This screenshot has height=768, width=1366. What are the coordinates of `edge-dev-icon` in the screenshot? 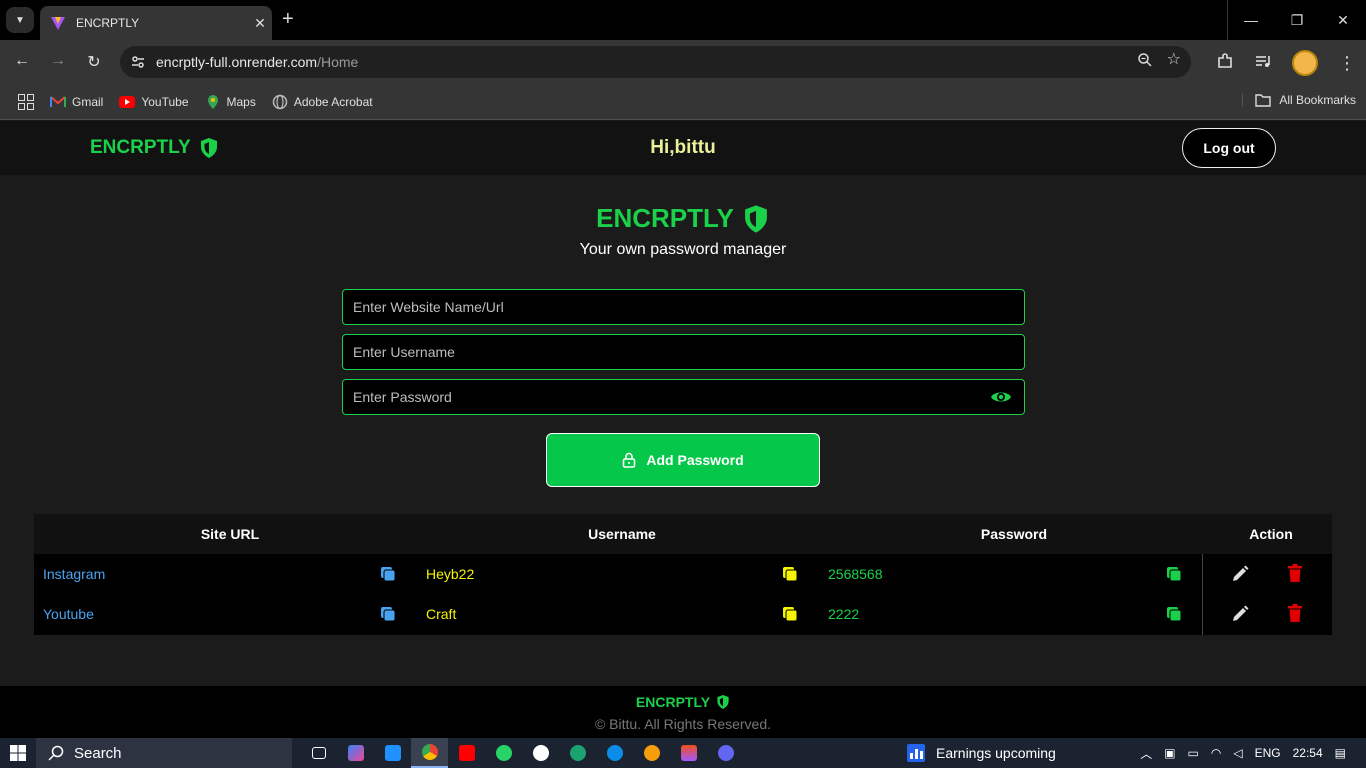 It's located at (577, 753).